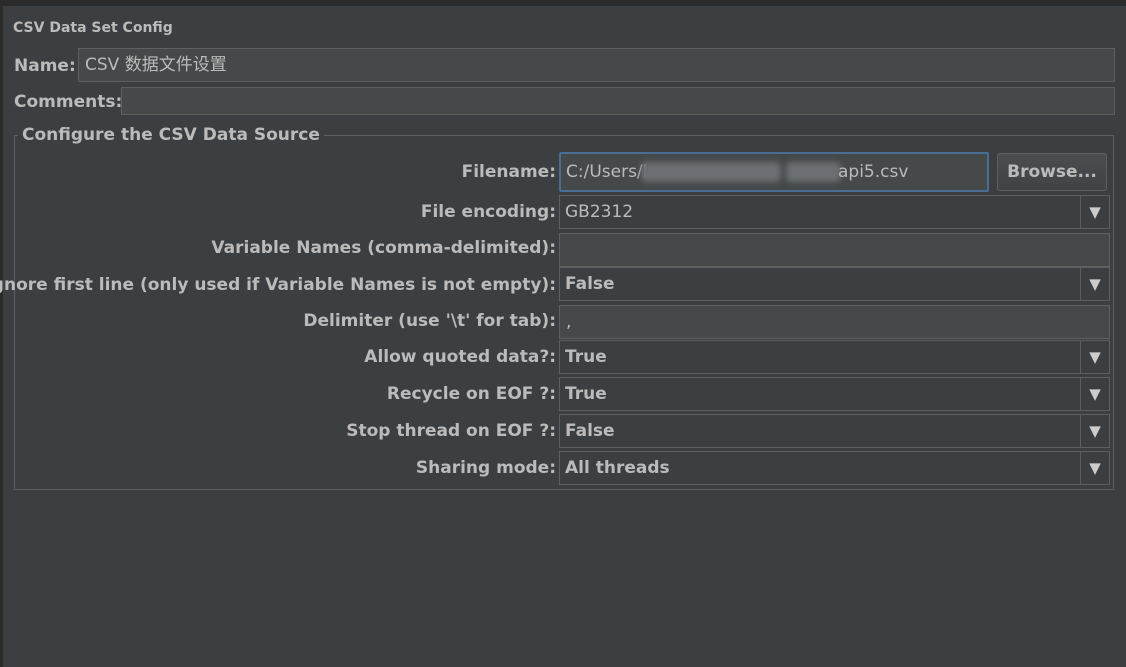 This screenshot has width=1126, height=667. I want to click on ignore-first-line-value: False, so click(590, 284).